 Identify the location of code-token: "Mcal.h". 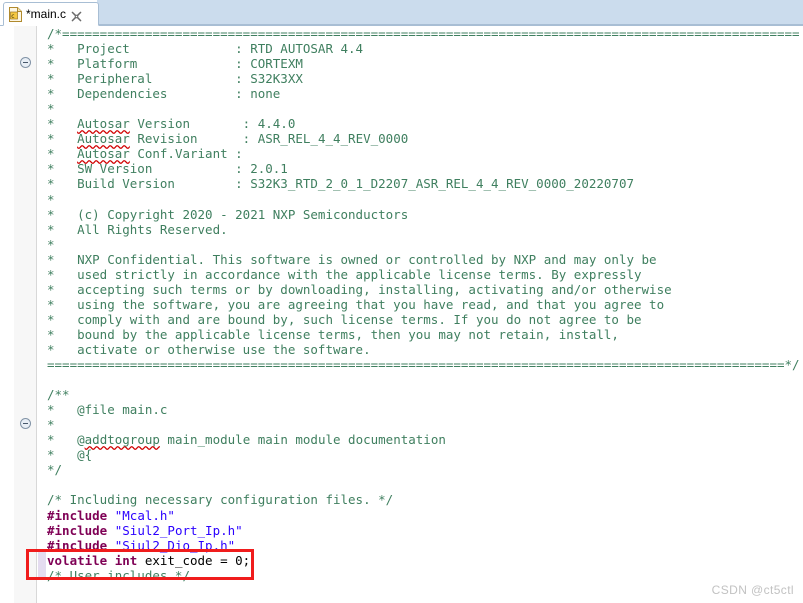
(144, 515).